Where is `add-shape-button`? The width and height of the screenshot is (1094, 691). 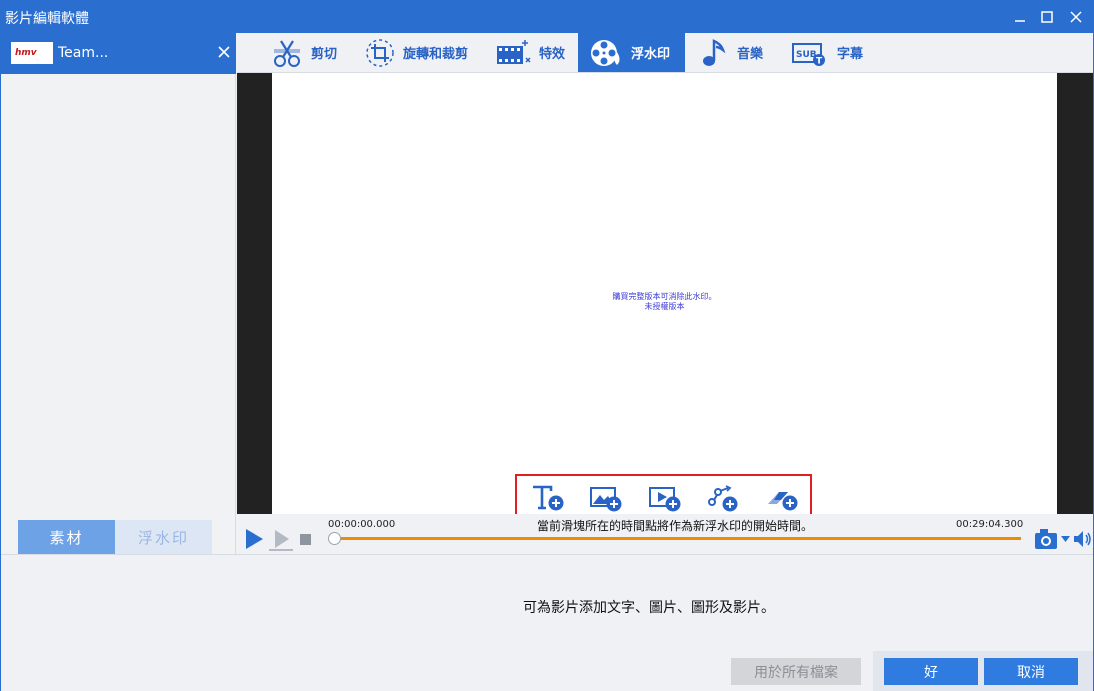
add-shape-button is located at coordinates (723, 498).